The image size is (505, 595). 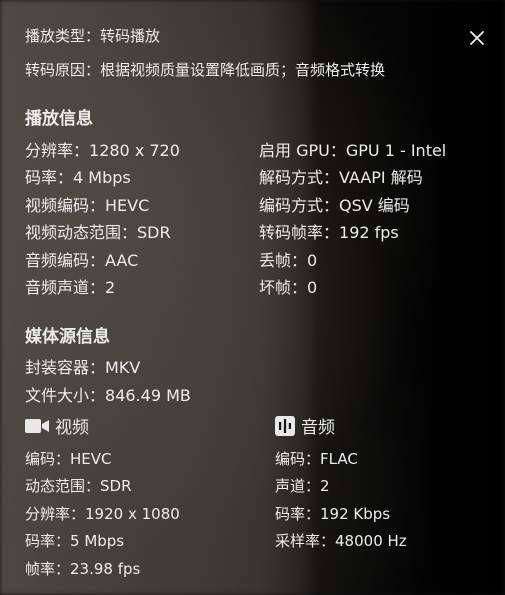 I want to click on row-label: 帧率：, so click(x=48, y=569).